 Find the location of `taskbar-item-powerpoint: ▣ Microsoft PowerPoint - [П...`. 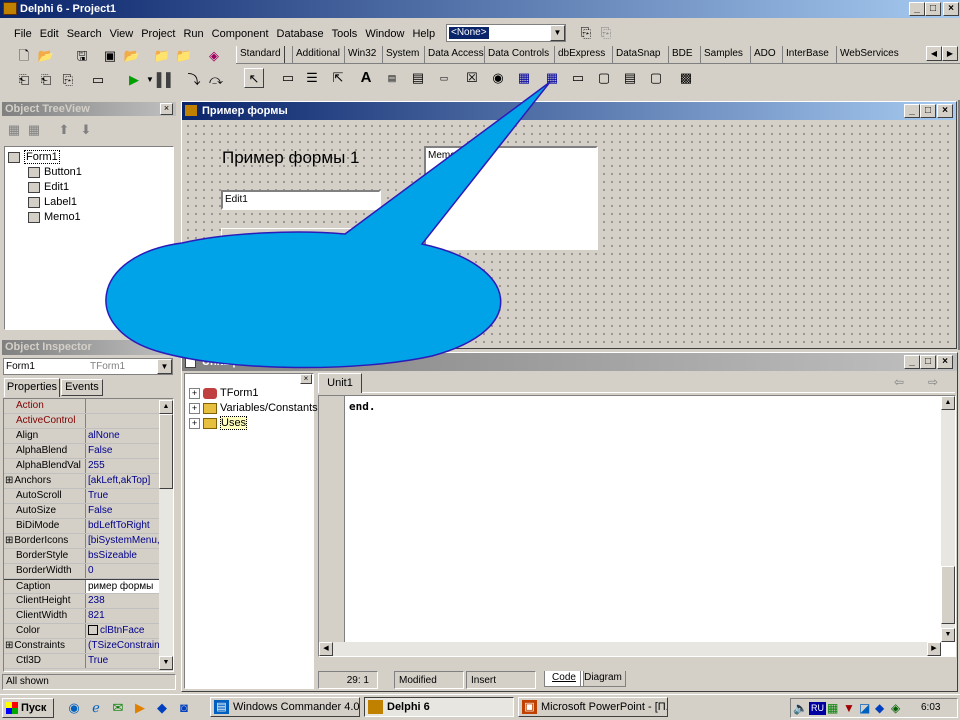

taskbar-item-powerpoint: ▣ Microsoft PowerPoint - [П... is located at coordinates (593, 707).